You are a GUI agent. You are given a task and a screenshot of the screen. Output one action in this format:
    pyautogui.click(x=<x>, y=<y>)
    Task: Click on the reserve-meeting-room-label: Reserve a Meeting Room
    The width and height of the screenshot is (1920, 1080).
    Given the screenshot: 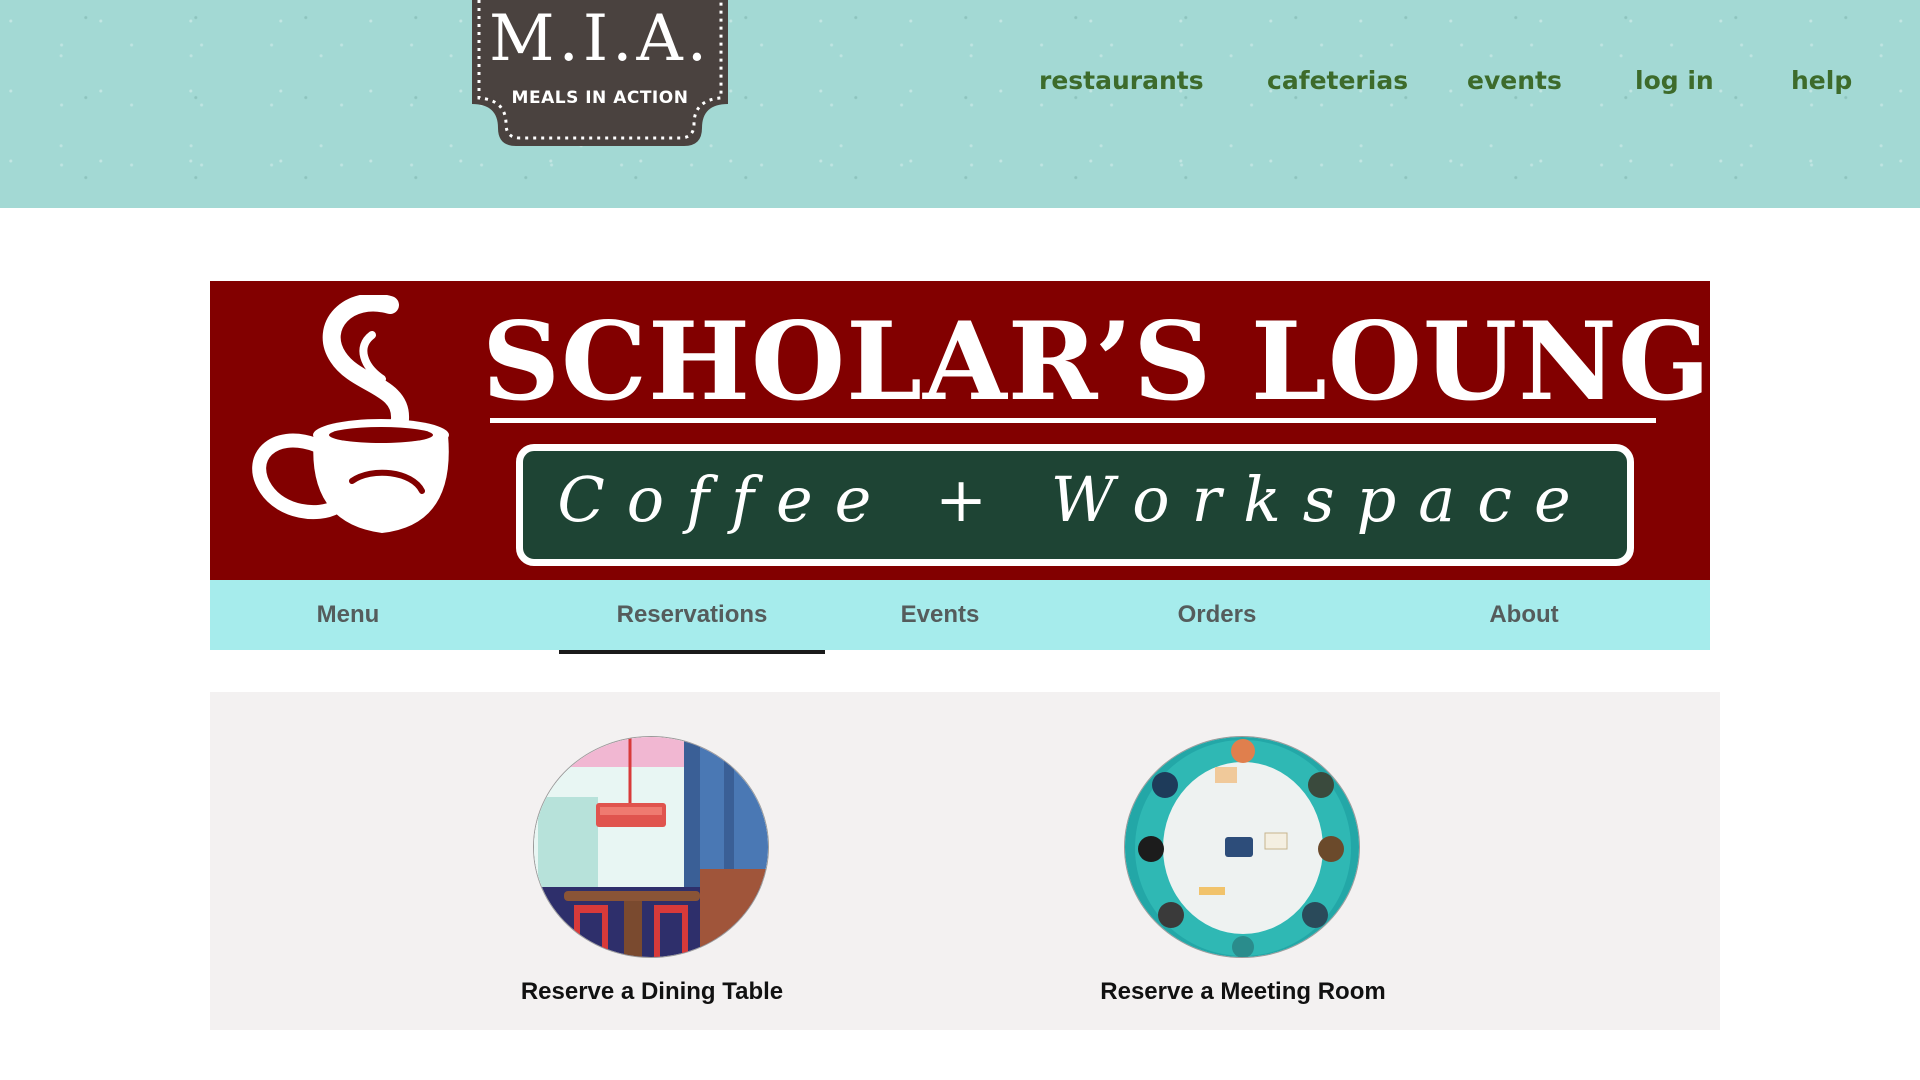 What is the action you would take?
    pyautogui.click(x=1243, y=992)
    